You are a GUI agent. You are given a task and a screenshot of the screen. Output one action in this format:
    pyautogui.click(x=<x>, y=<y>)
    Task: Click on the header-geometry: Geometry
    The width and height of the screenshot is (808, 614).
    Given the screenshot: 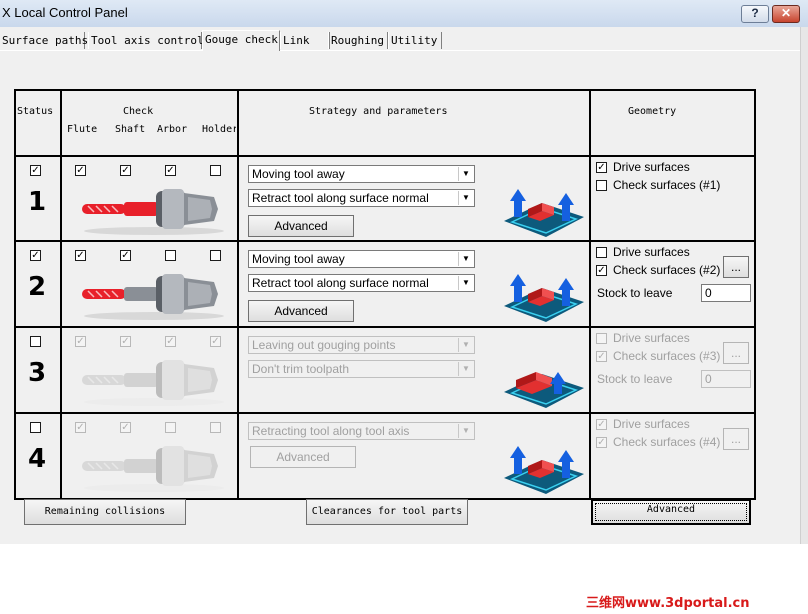 What is the action you would take?
    pyautogui.click(x=652, y=111)
    